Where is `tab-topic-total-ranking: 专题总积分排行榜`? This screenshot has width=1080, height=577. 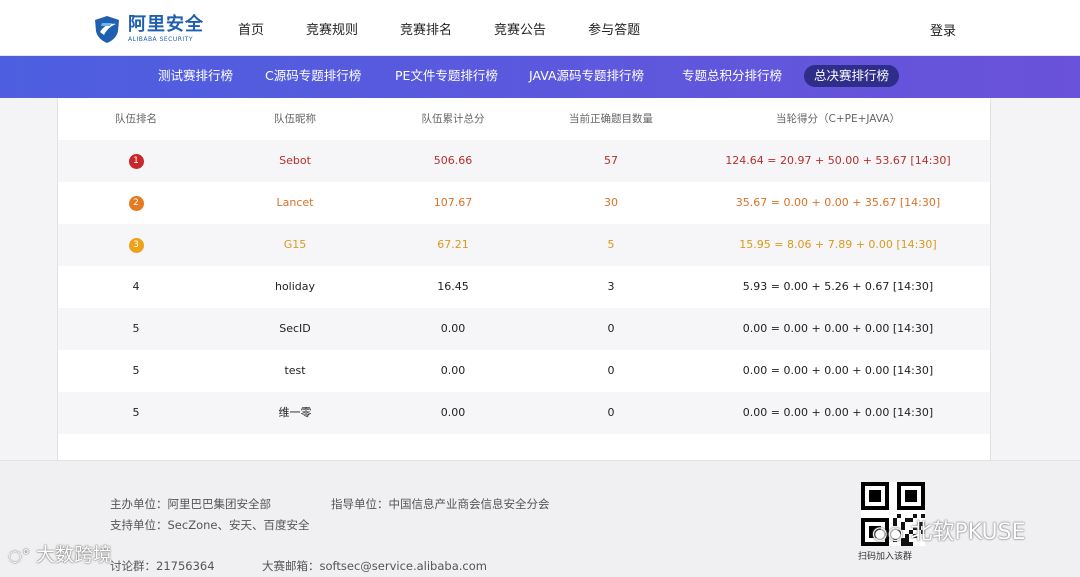
tab-topic-total-ranking: 专题总积分排行榜 is located at coordinates (732, 76).